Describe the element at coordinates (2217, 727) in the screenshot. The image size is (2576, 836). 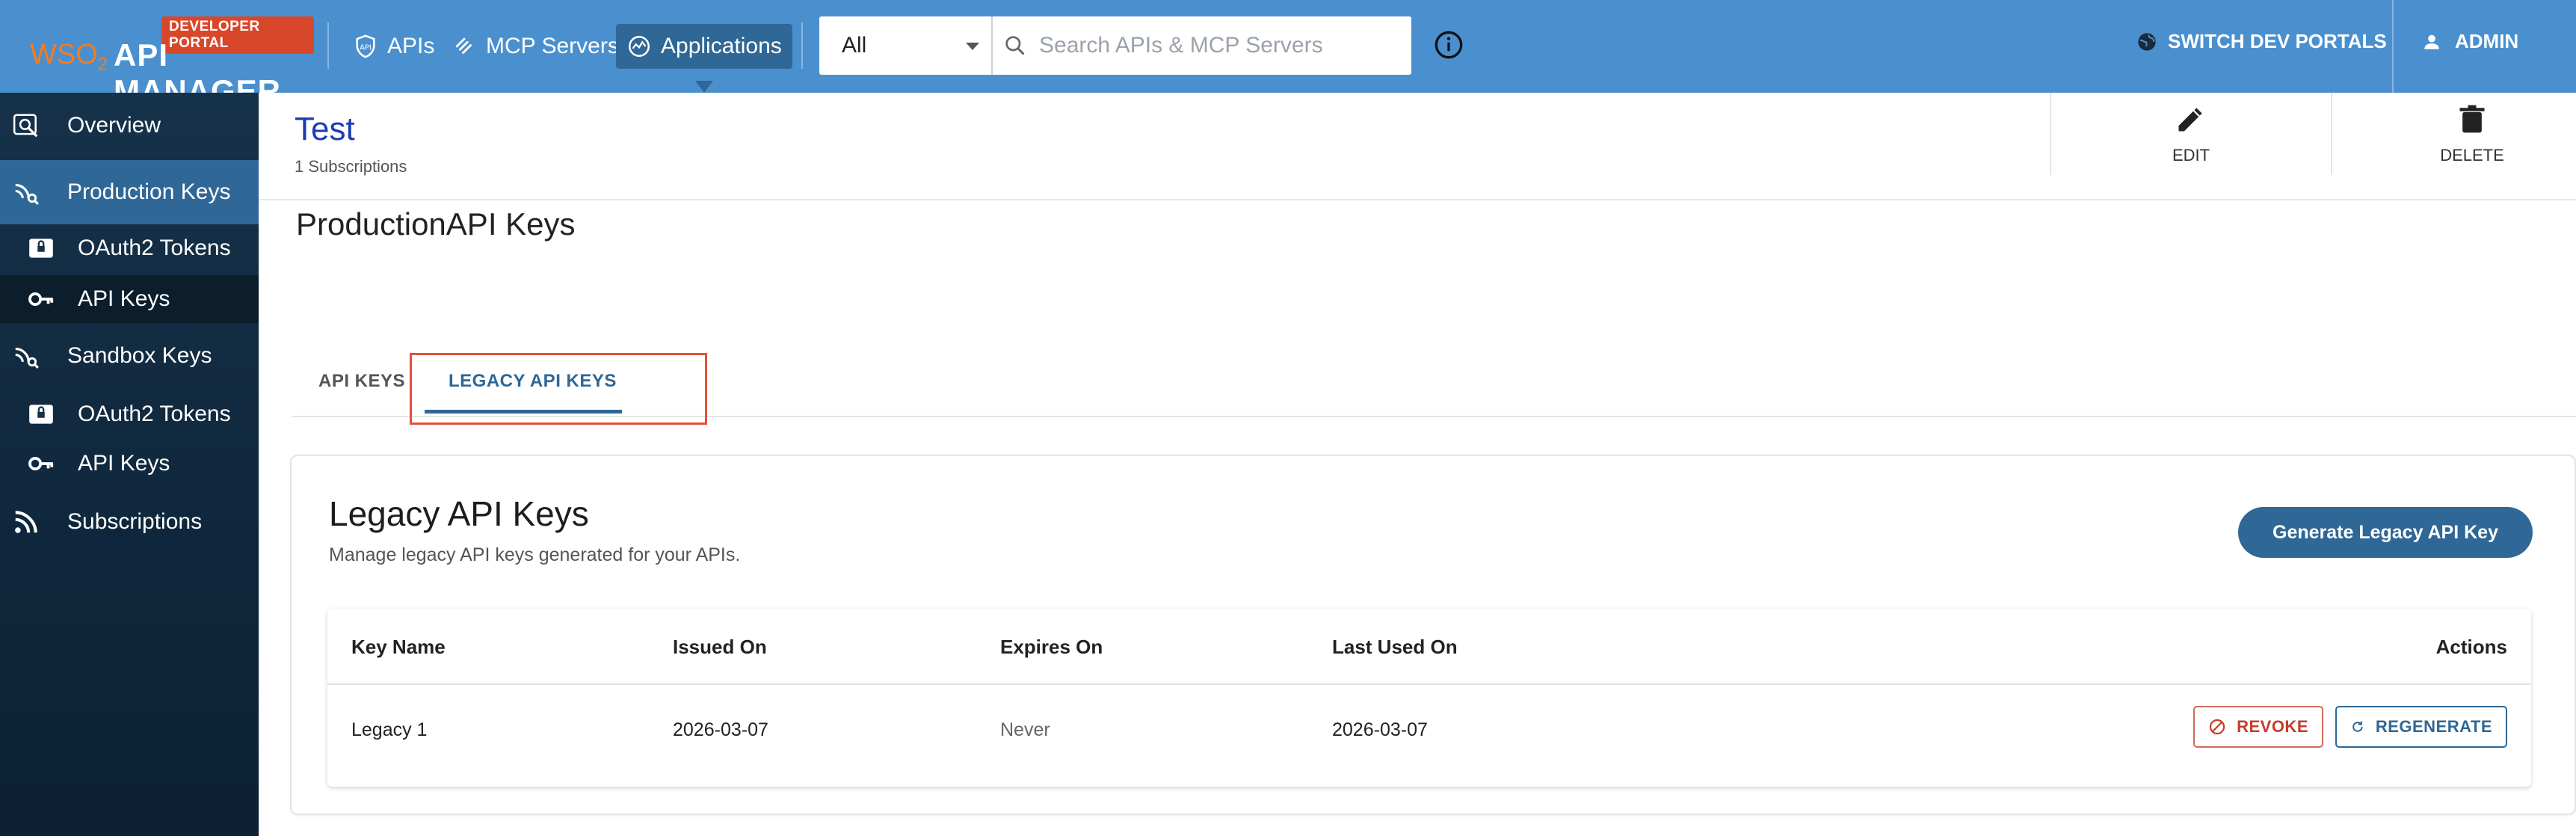
I see `block-icon` at that location.